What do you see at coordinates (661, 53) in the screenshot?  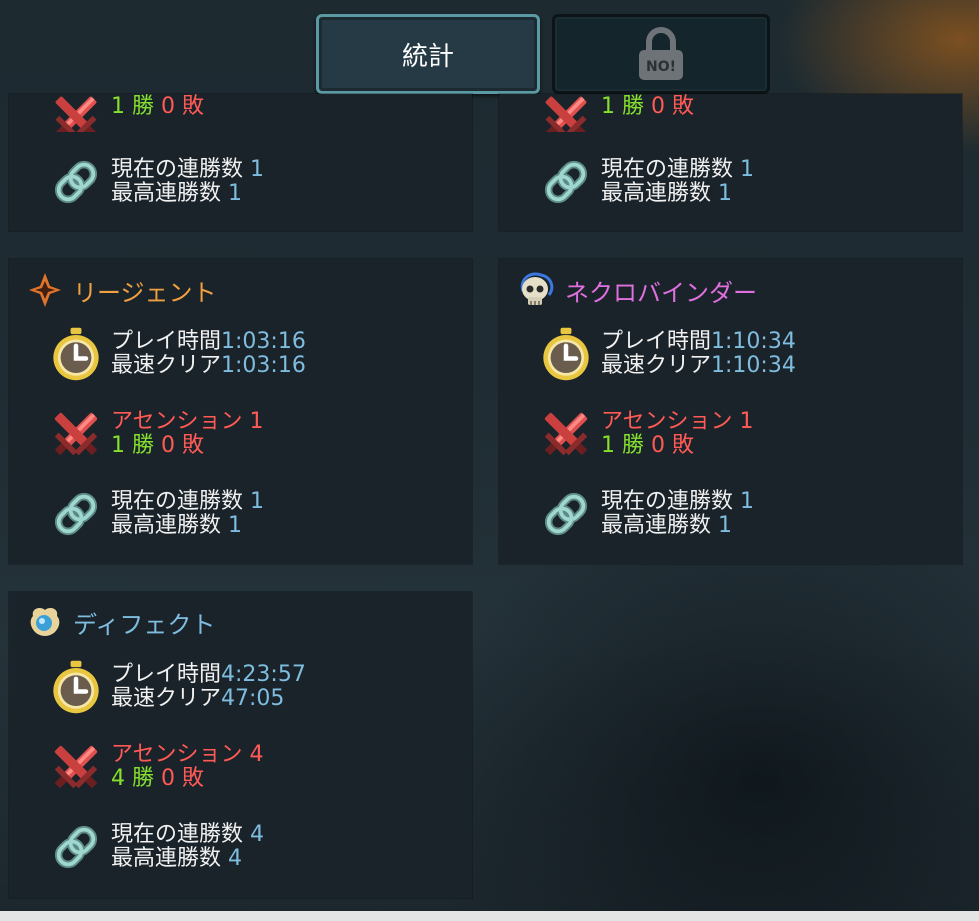 I see `padlock-icon: NO!` at bounding box center [661, 53].